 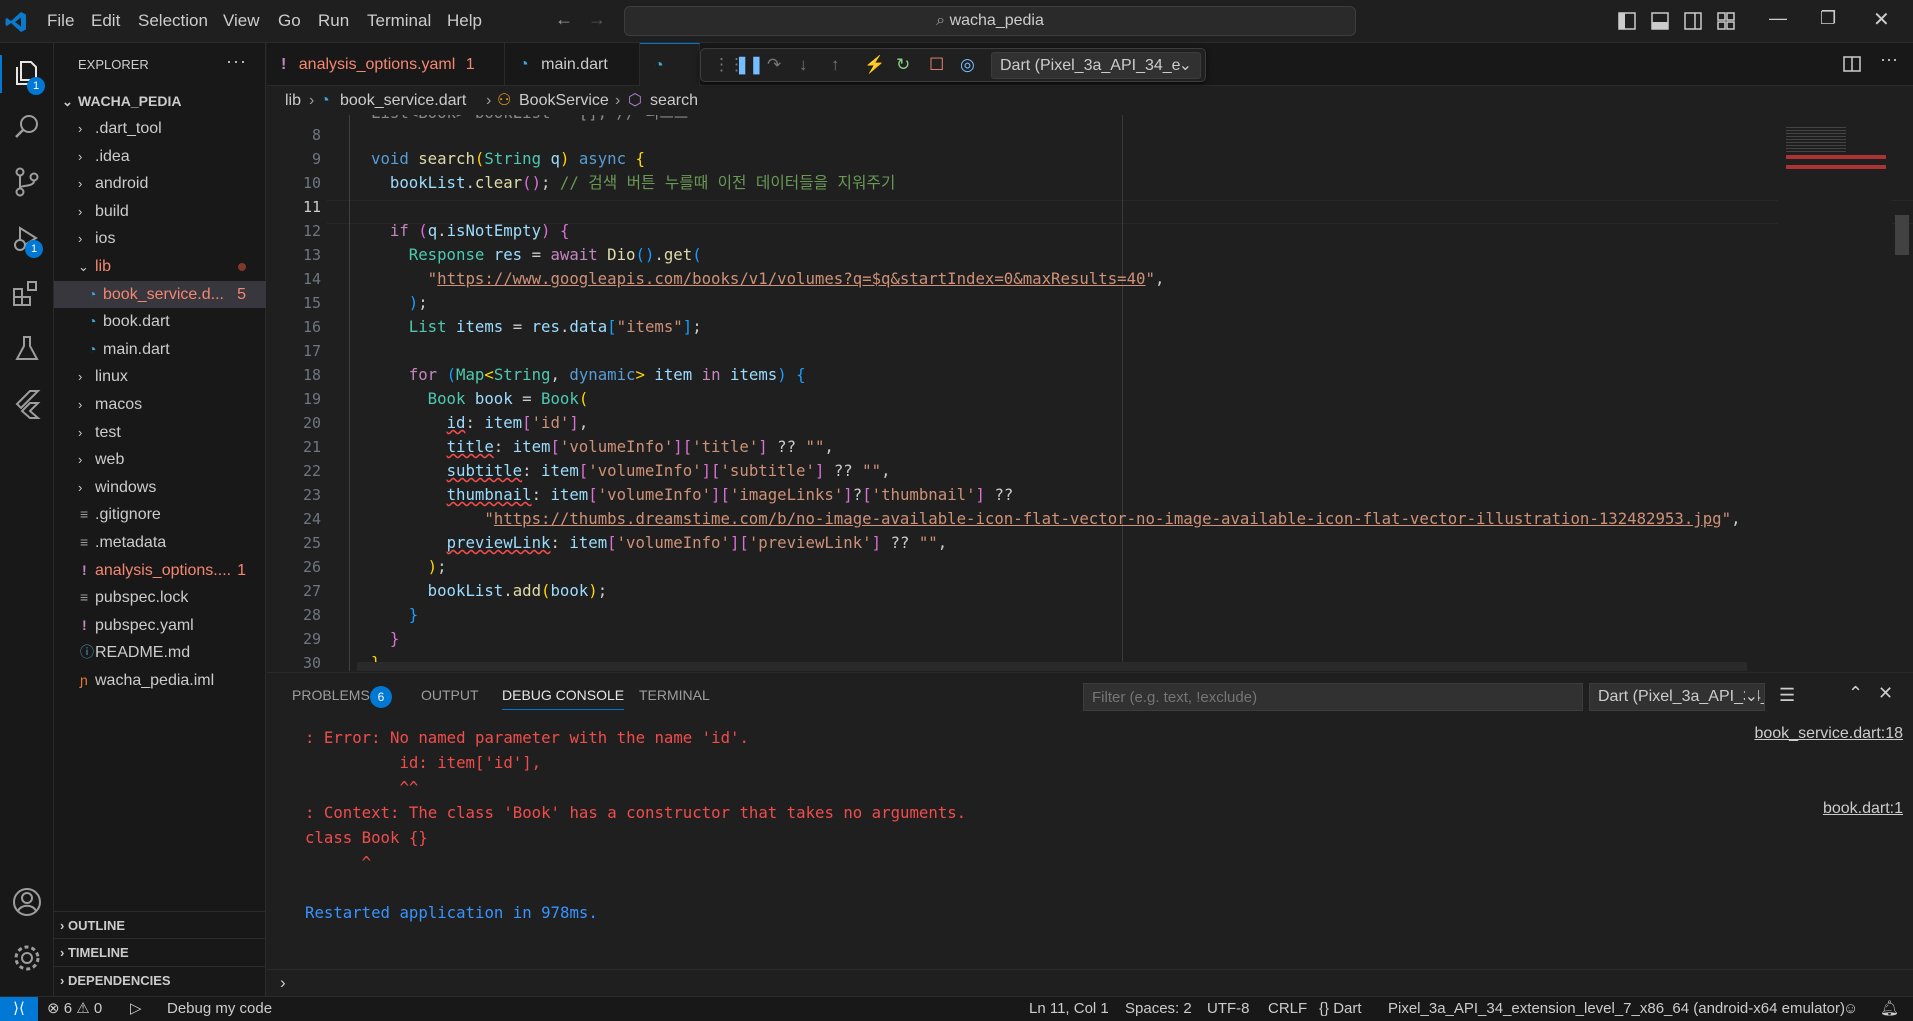 What do you see at coordinates (967, 65) in the screenshot?
I see `devtools-icon: ◎` at bounding box center [967, 65].